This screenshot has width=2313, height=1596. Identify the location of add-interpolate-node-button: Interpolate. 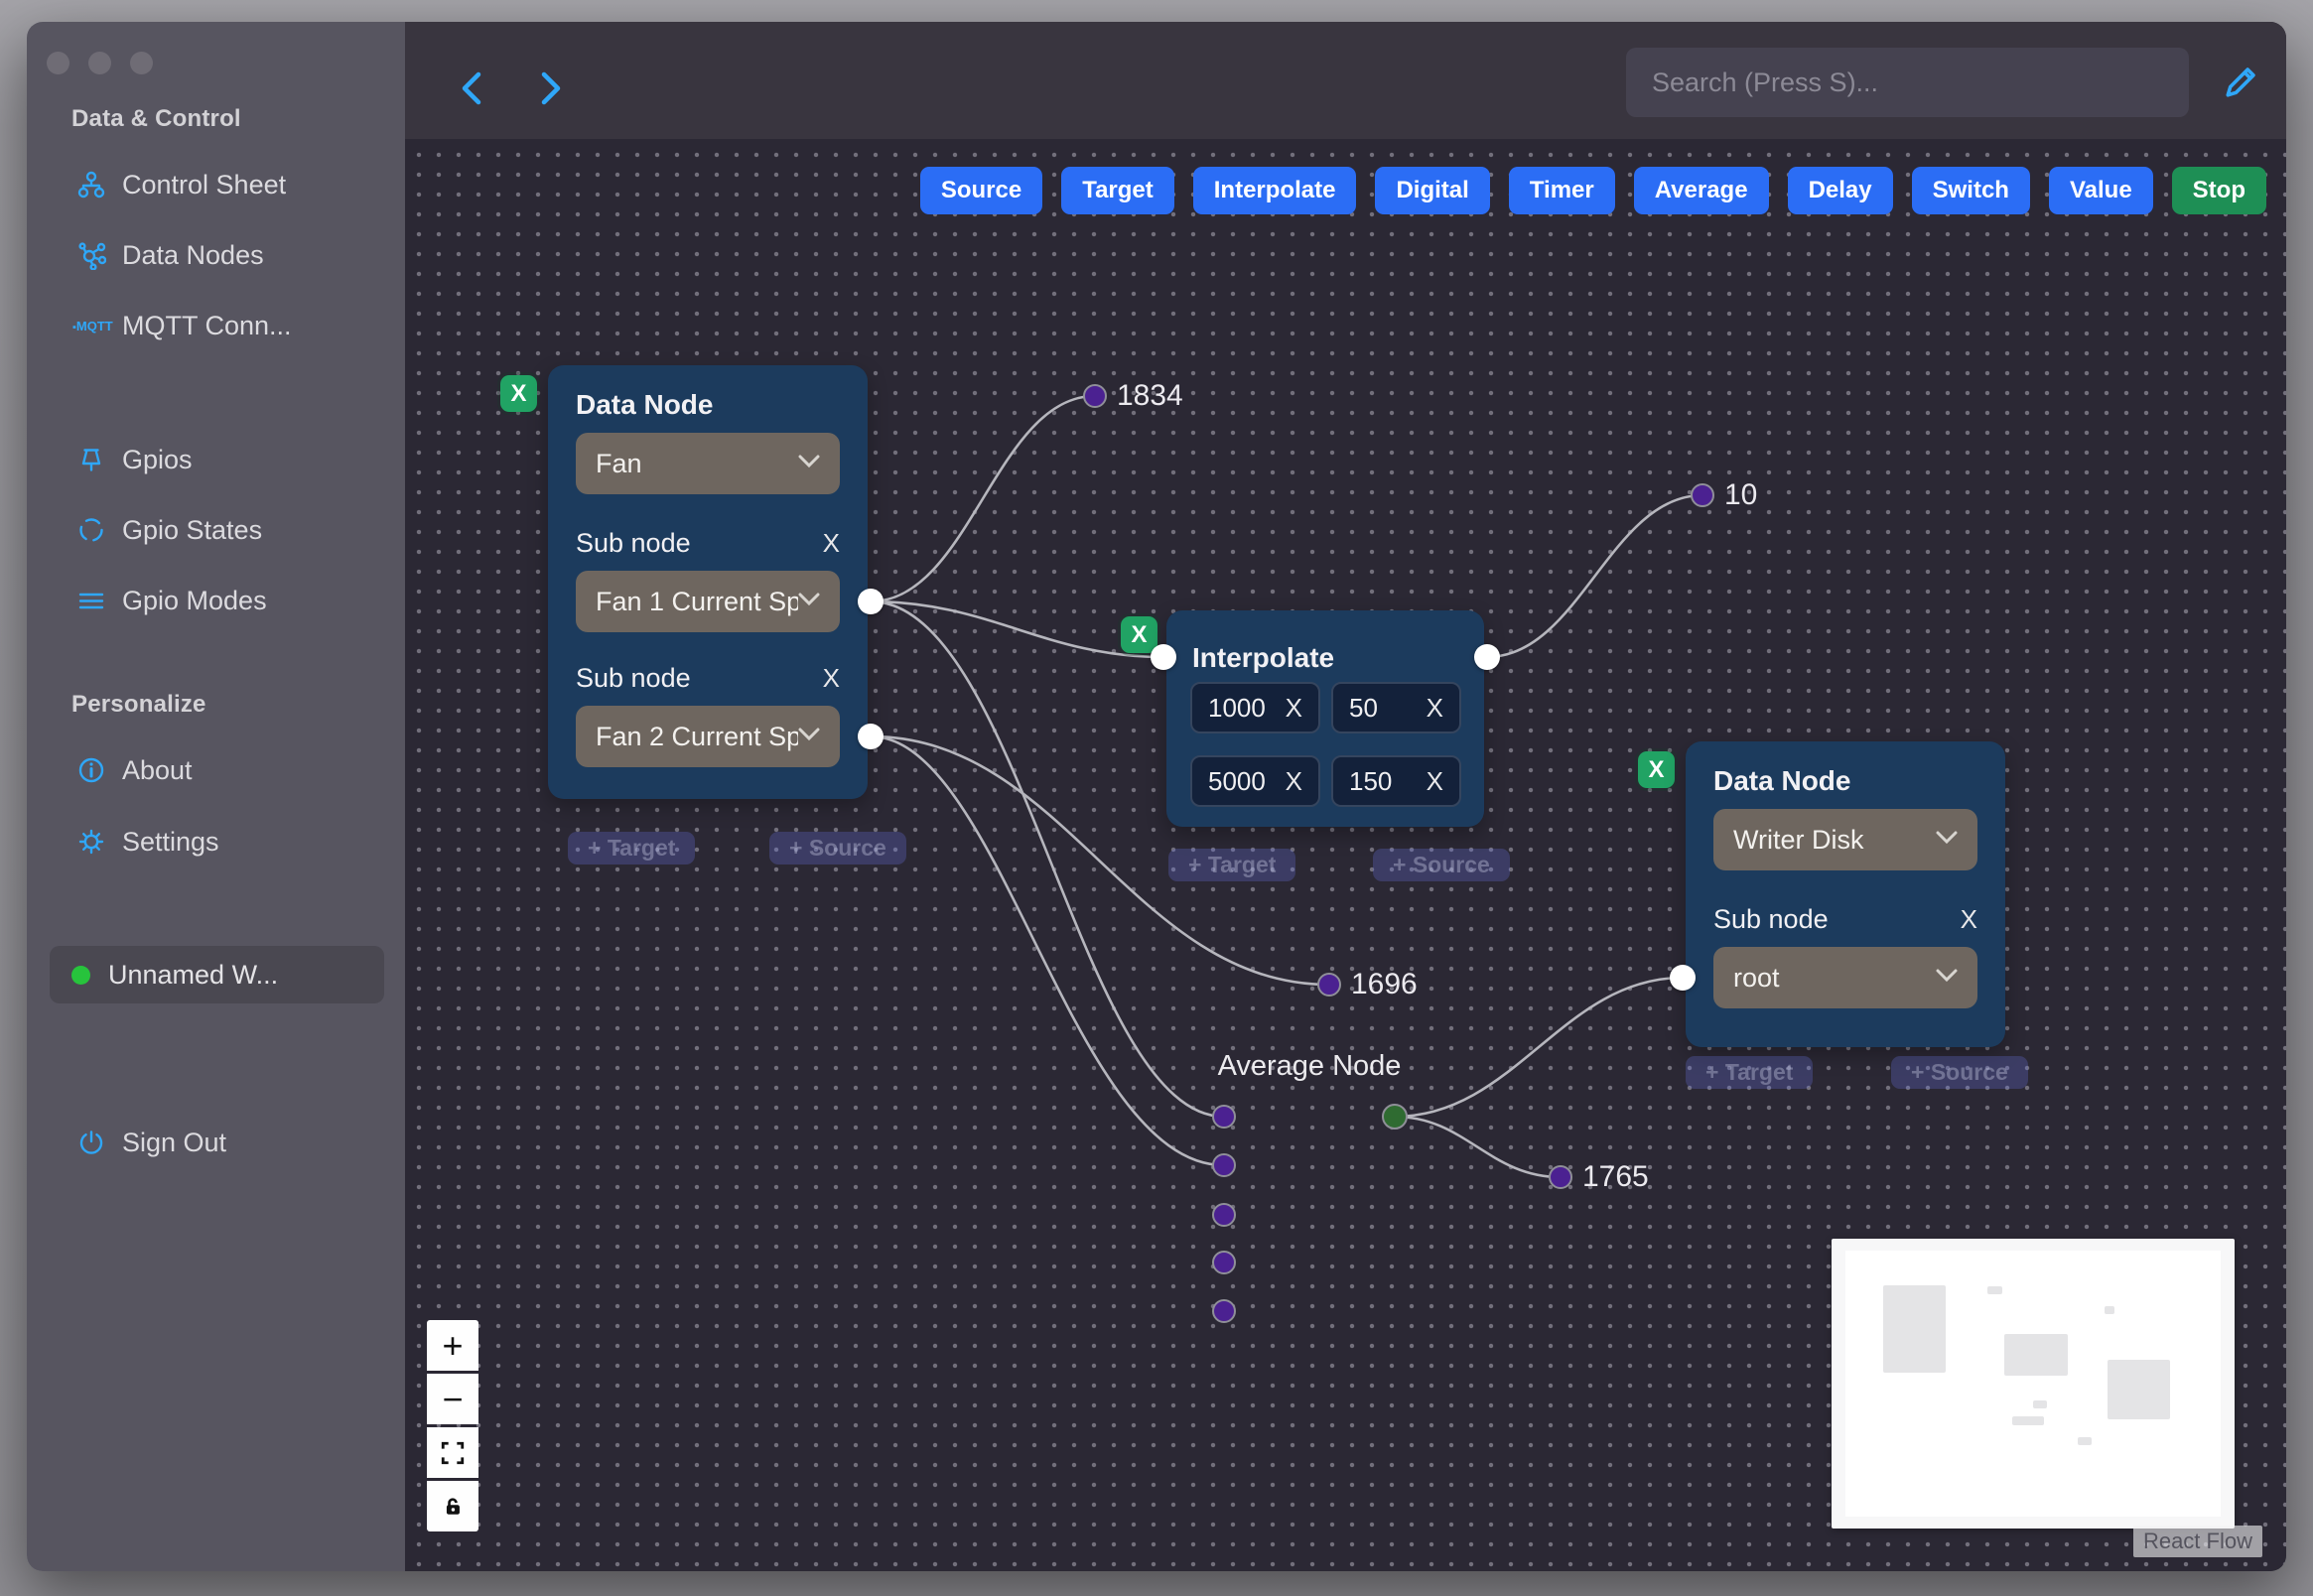
(1274, 190).